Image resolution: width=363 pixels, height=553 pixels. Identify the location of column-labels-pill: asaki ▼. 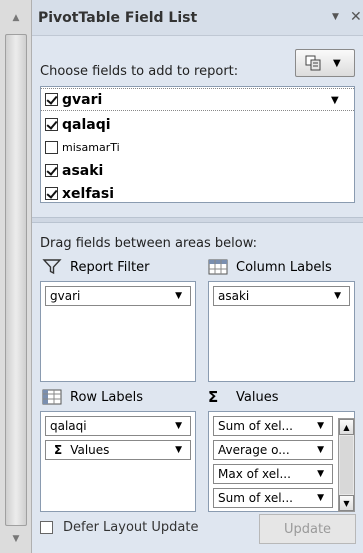
(281, 296).